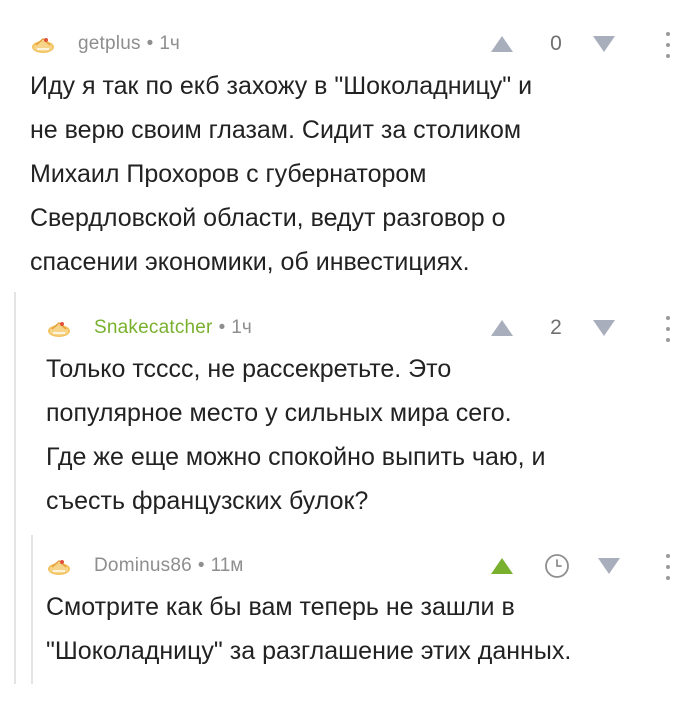  I want to click on vote-bar, so click(555, 566).